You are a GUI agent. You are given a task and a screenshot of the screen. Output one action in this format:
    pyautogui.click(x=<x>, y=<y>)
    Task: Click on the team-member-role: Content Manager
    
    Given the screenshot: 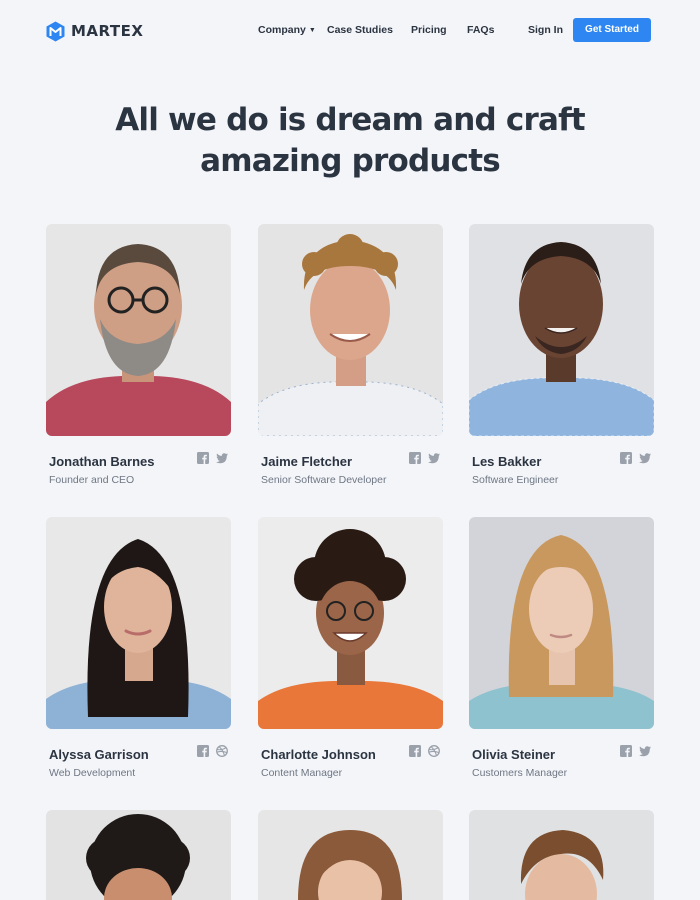 What is the action you would take?
    pyautogui.click(x=302, y=773)
    